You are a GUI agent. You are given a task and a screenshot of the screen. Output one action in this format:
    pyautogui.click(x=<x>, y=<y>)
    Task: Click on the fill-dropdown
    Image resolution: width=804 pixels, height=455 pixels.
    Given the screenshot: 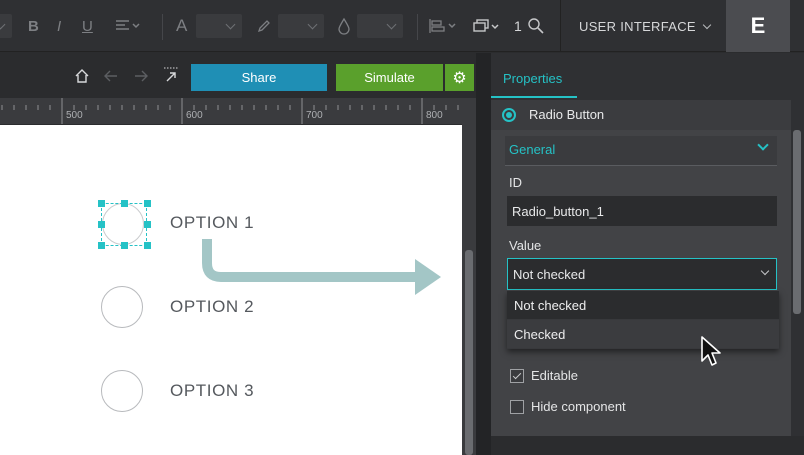 What is the action you would take?
    pyautogui.click(x=380, y=26)
    